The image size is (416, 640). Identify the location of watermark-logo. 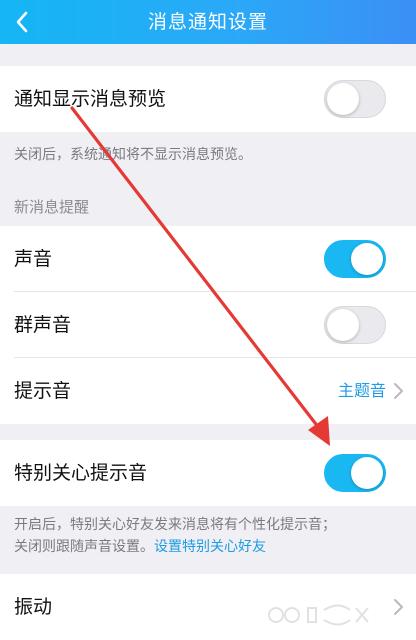
(318, 615).